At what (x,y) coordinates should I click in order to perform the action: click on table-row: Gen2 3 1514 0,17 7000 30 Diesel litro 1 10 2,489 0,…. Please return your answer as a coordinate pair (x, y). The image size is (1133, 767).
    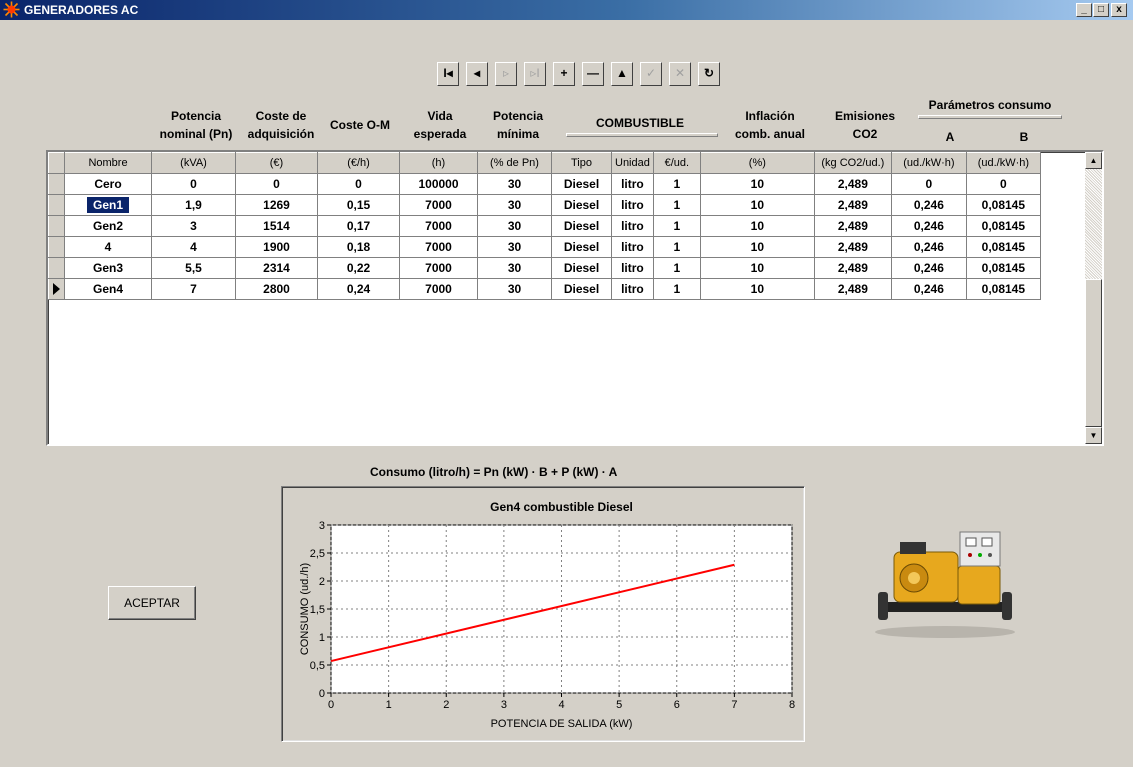
    Looking at the image, I should click on (544, 226).